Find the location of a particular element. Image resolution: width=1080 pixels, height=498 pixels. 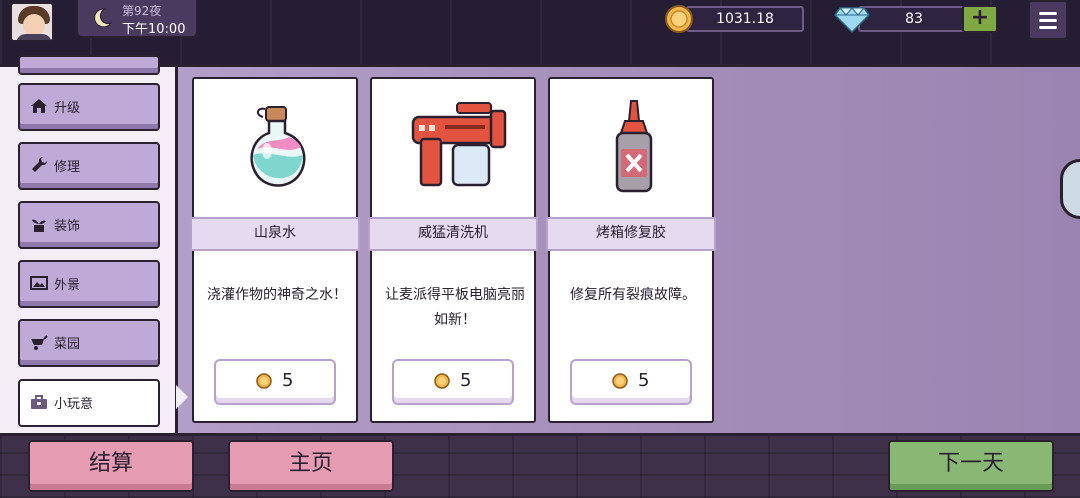

glue-bottle-icon is located at coordinates (634, 146).